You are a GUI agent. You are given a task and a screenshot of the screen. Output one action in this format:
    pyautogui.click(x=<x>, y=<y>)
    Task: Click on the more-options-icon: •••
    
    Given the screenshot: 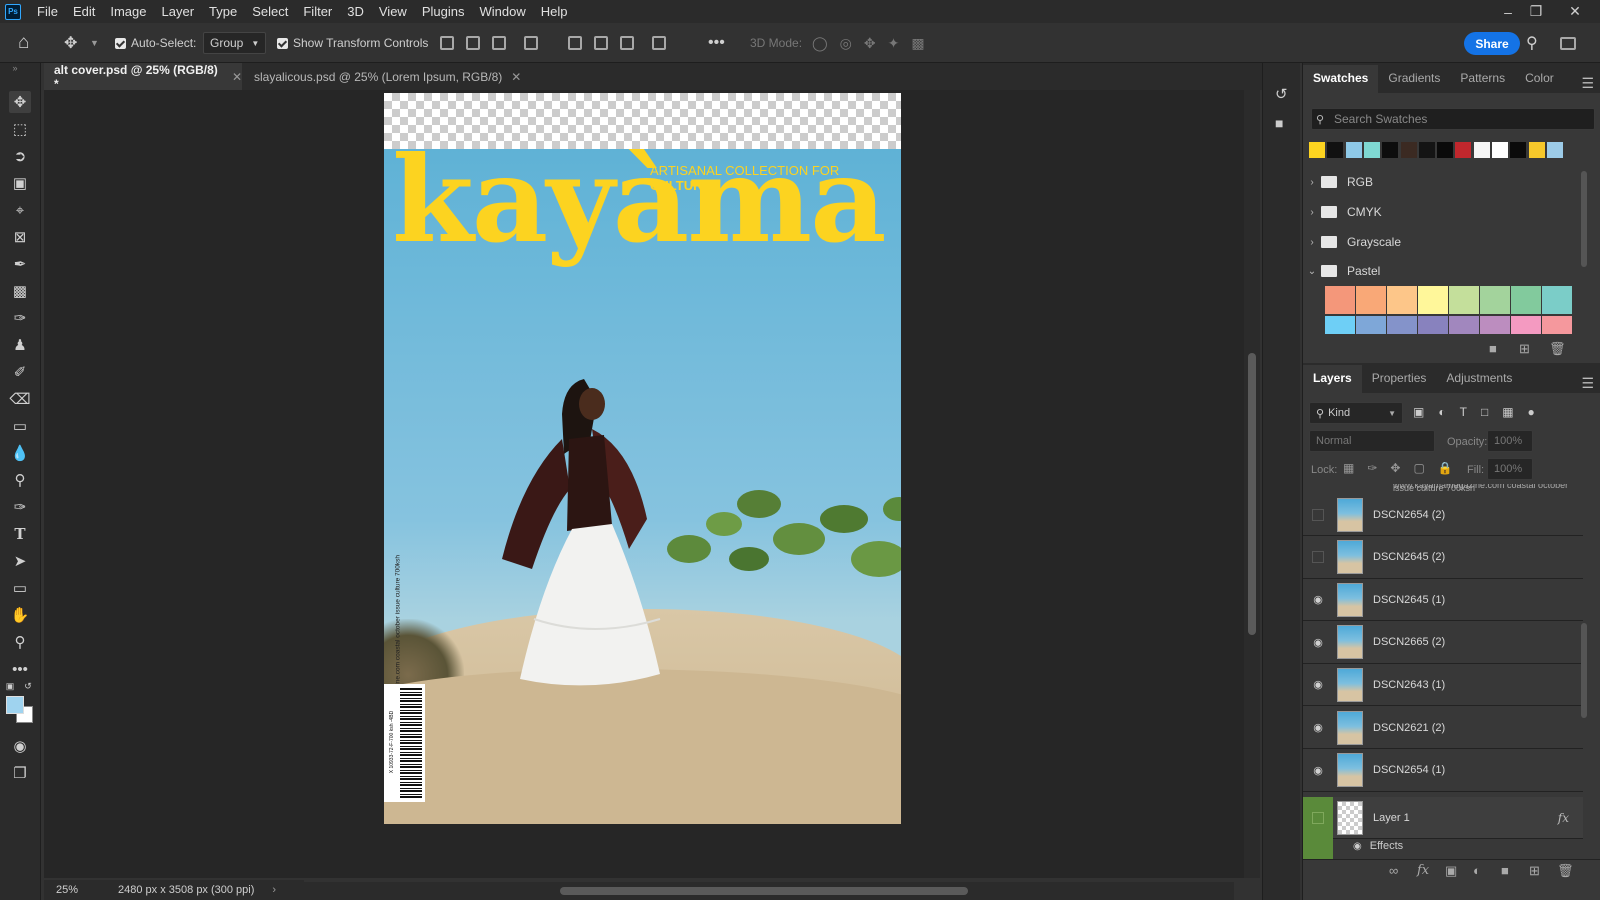 What is the action you would take?
    pyautogui.click(x=716, y=43)
    